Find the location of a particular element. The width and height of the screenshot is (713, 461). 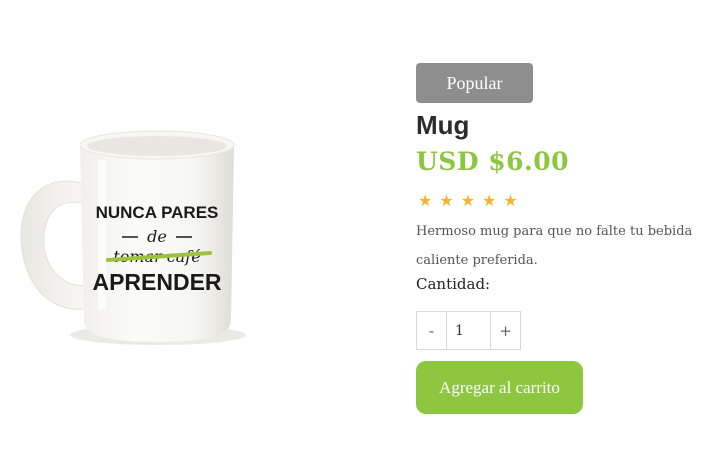

add-to-cart-button: Agregar al carrito is located at coordinates (499, 387).